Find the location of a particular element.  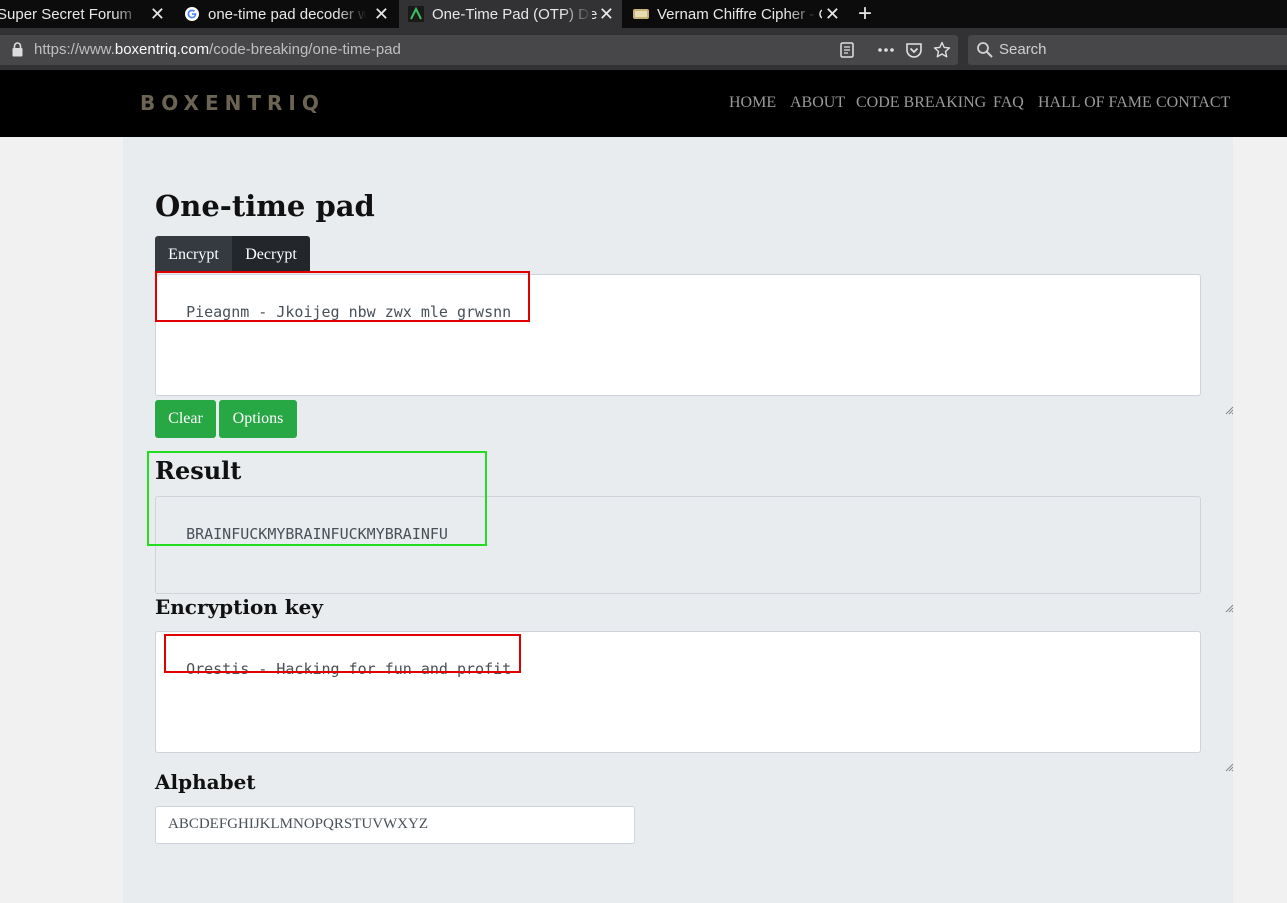

tab-one-time-pad: One-Time Pad (OTP) Dec ✕ is located at coordinates (510, 14).